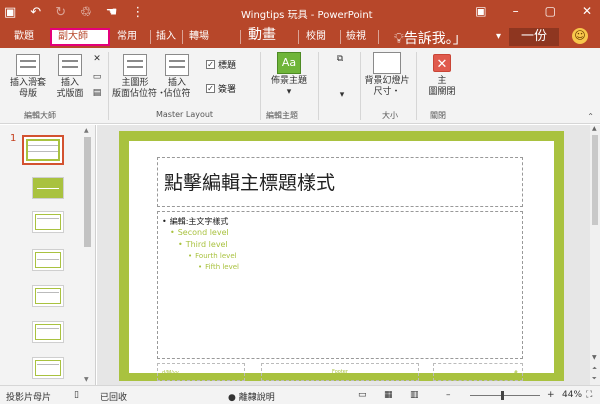  What do you see at coordinates (587, 11) in the screenshot?
I see `close-icon: ✕` at bounding box center [587, 11].